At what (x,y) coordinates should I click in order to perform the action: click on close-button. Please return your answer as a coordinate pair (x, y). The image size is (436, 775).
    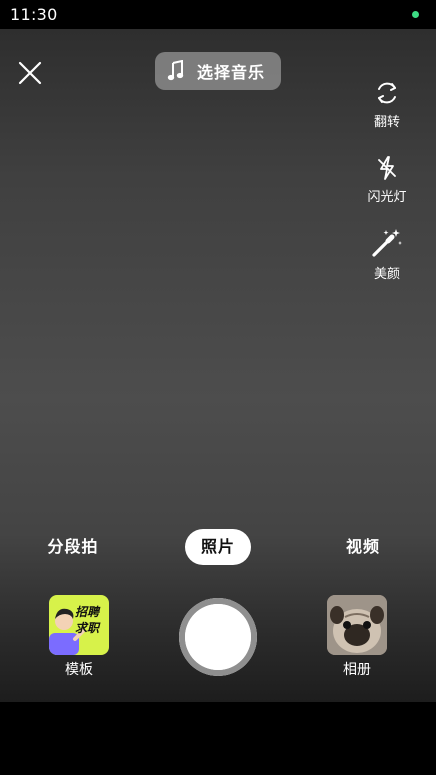
    Looking at the image, I should click on (30, 73).